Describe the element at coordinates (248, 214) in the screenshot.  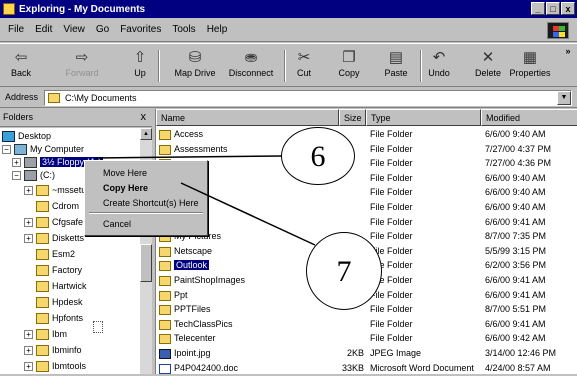
I see `callout-7-leader` at that location.